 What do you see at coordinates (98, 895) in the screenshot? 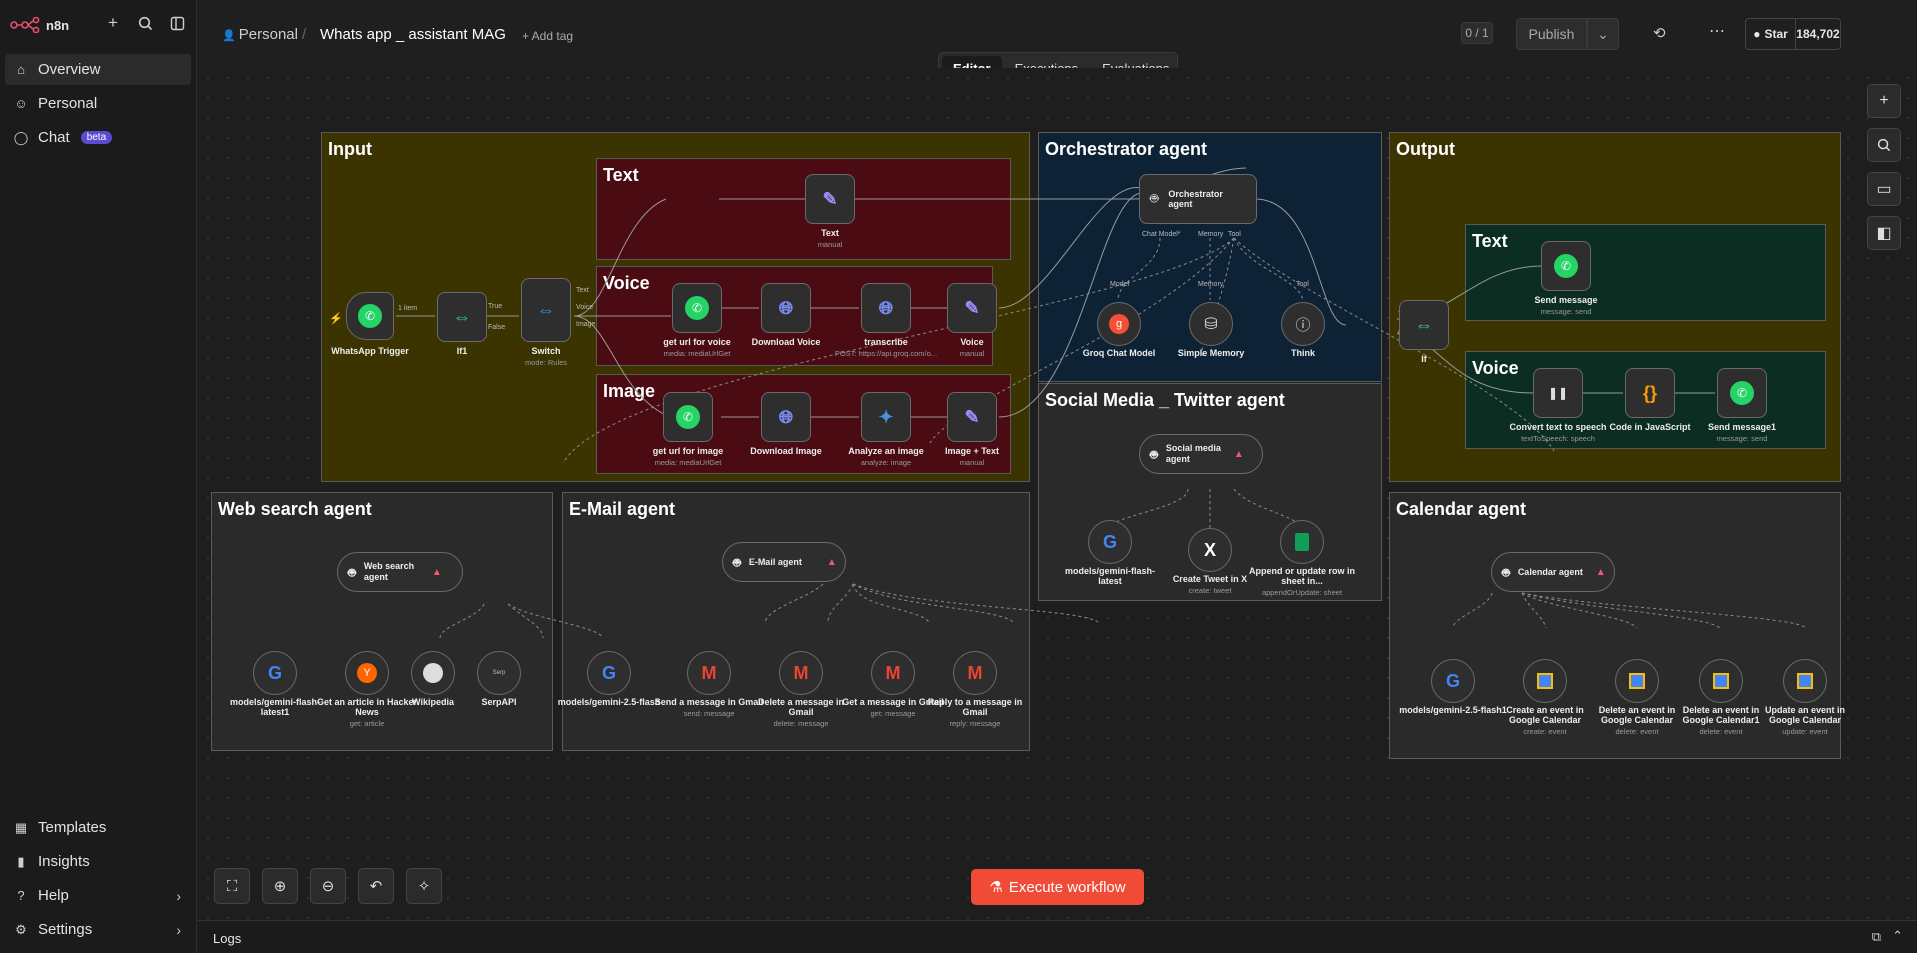
I see `sidebar-item-help: ? Help ›` at bounding box center [98, 895].